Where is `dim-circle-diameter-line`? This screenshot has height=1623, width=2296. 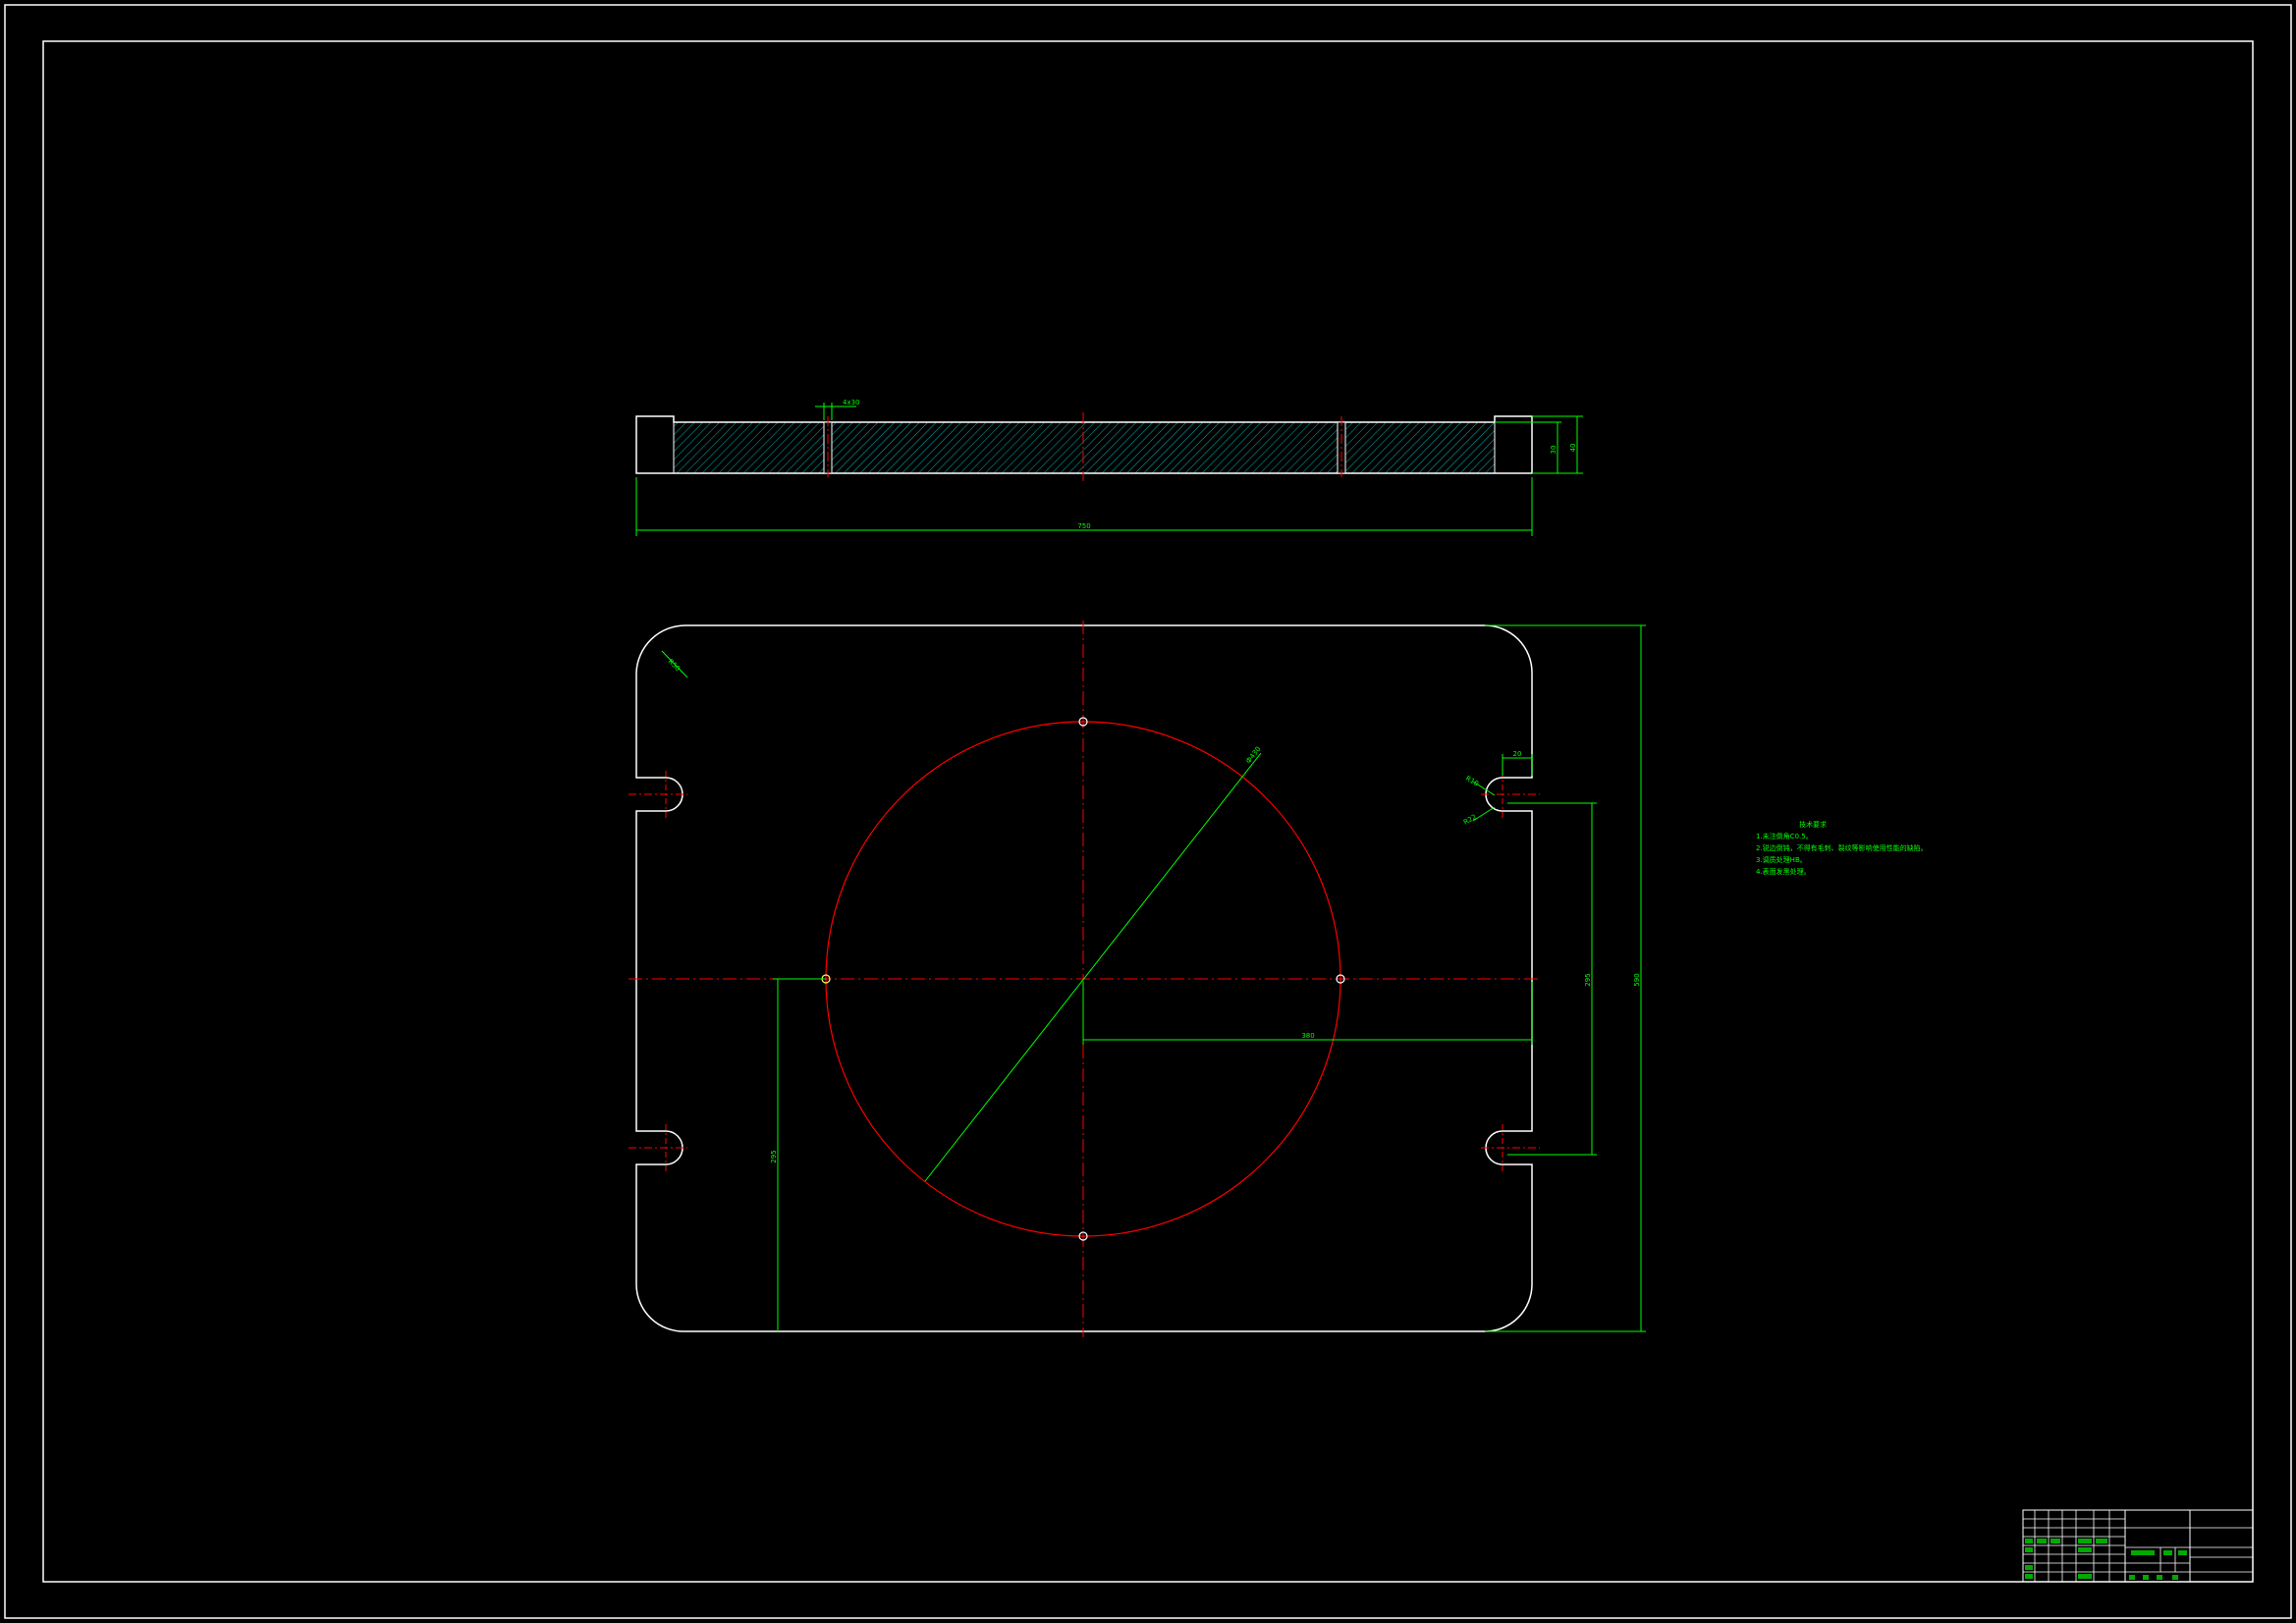
dim-circle-diameter-line is located at coordinates (1093, 967).